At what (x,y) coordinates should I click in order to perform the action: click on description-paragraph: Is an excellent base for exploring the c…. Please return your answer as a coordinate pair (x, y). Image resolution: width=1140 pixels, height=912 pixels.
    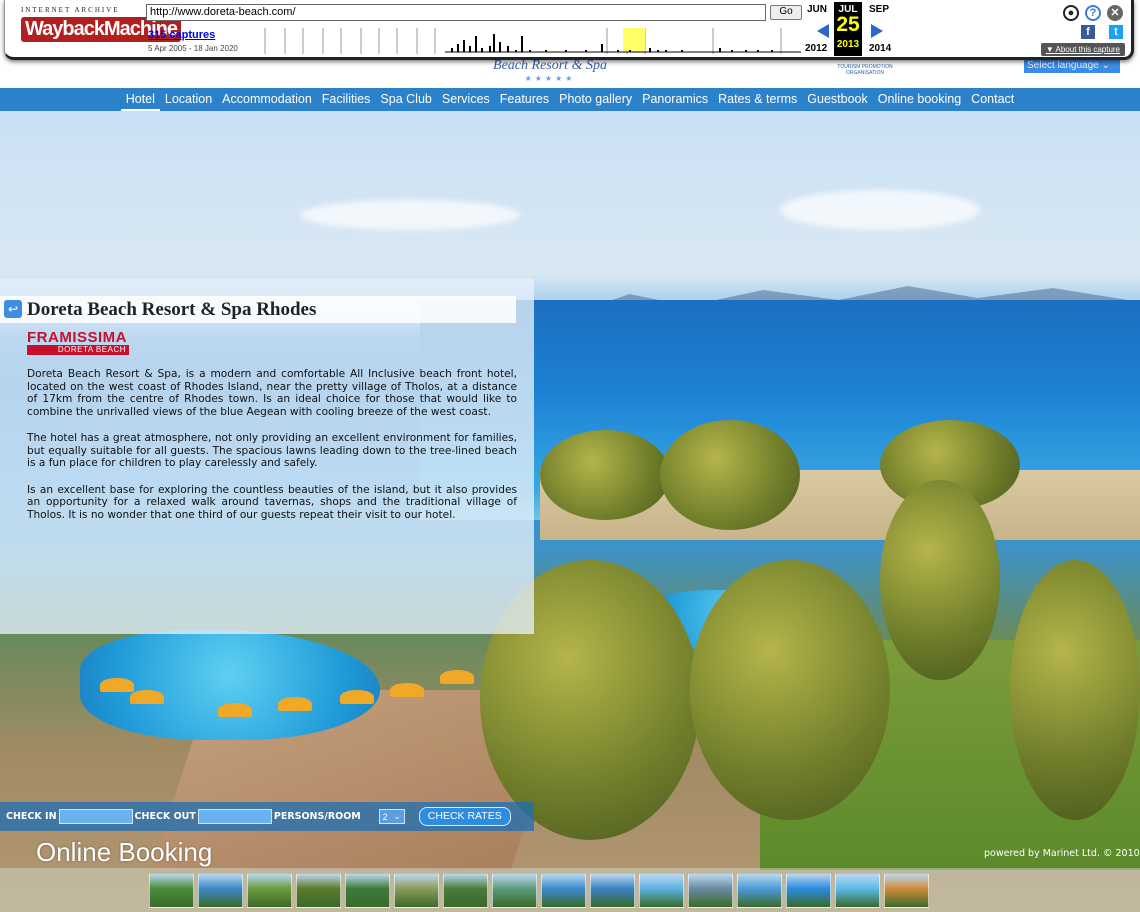
    Looking at the image, I should click on (272, 502).